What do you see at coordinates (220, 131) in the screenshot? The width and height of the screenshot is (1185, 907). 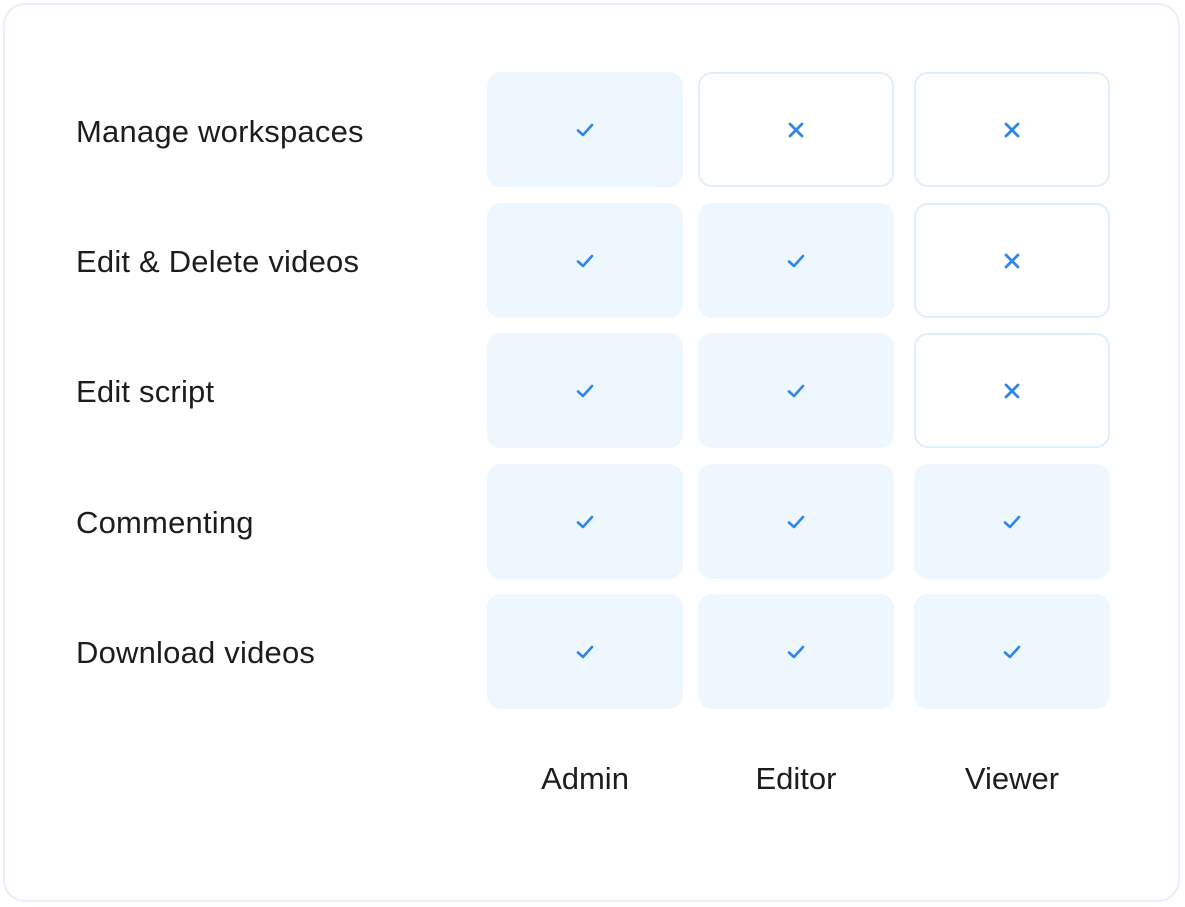 I see `row-label-manage-workspaces: Manage workspaces` at bounding box center [220, 131].